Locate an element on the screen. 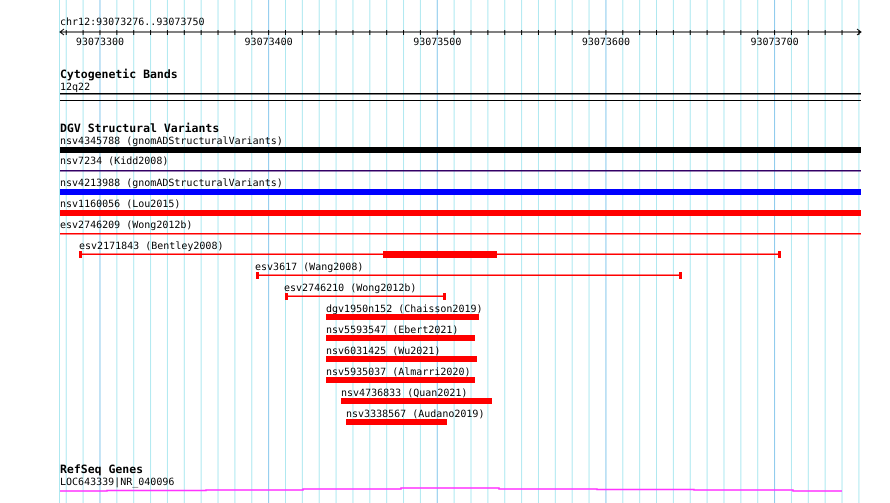 This screenshot has width=890, height=503. feature-label: nsv5935037 (Almarri2020) is located at coordinates (398, 372).